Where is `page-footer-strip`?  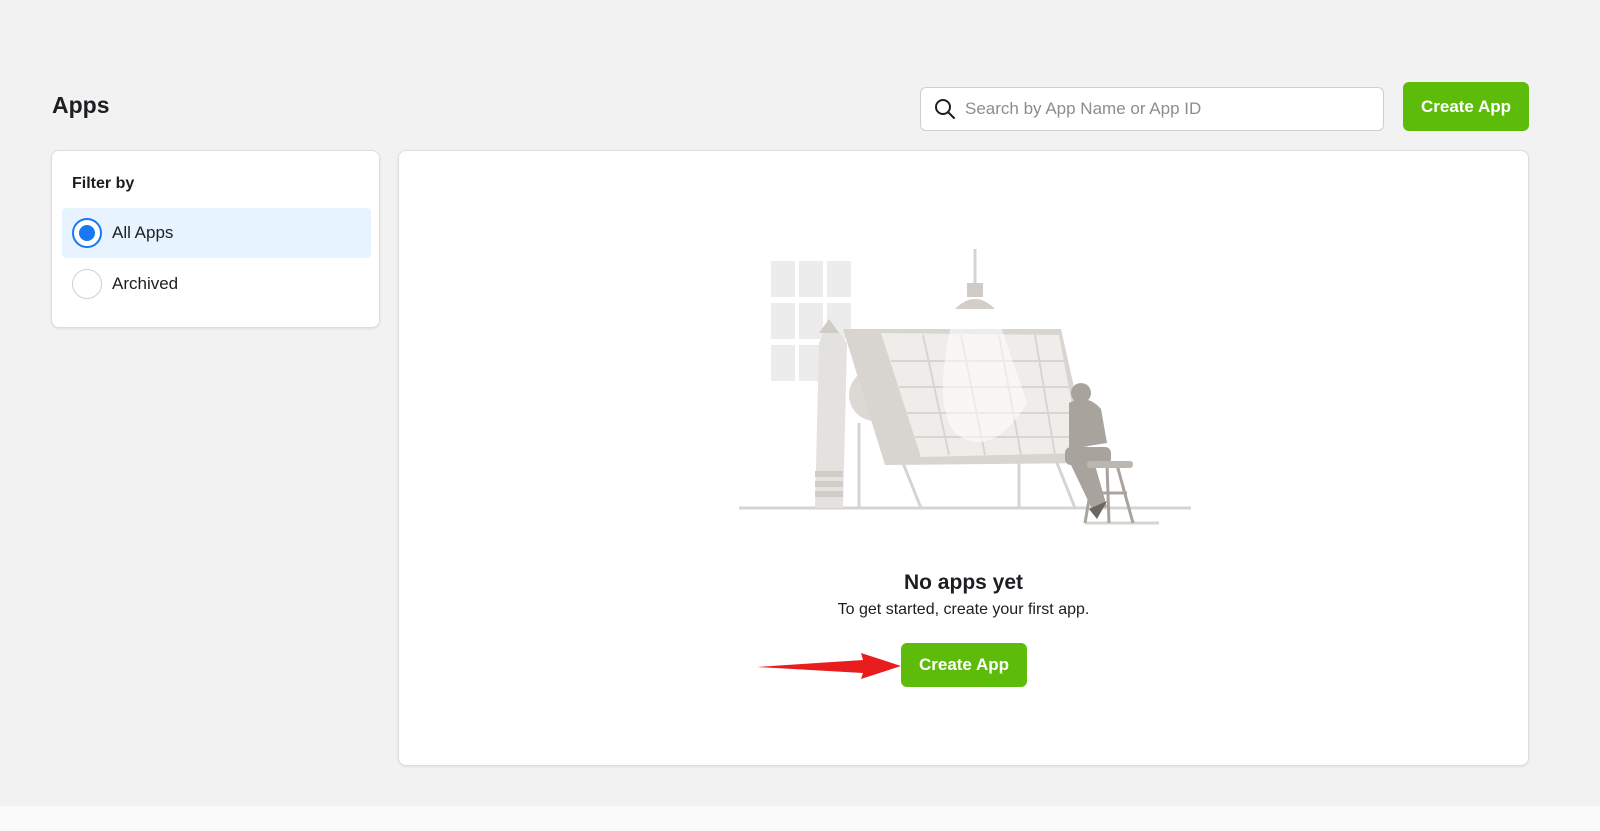 page-footer-strip is located at coordinates (800, 818).